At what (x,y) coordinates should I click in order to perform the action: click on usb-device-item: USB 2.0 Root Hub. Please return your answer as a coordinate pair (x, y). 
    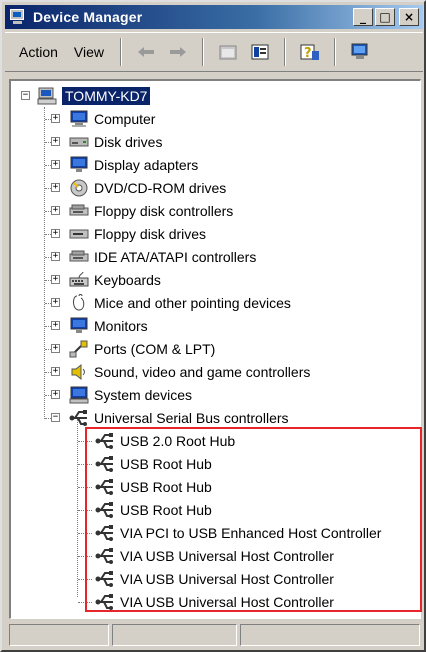
    Looking at the image, I should click on (165, 441).